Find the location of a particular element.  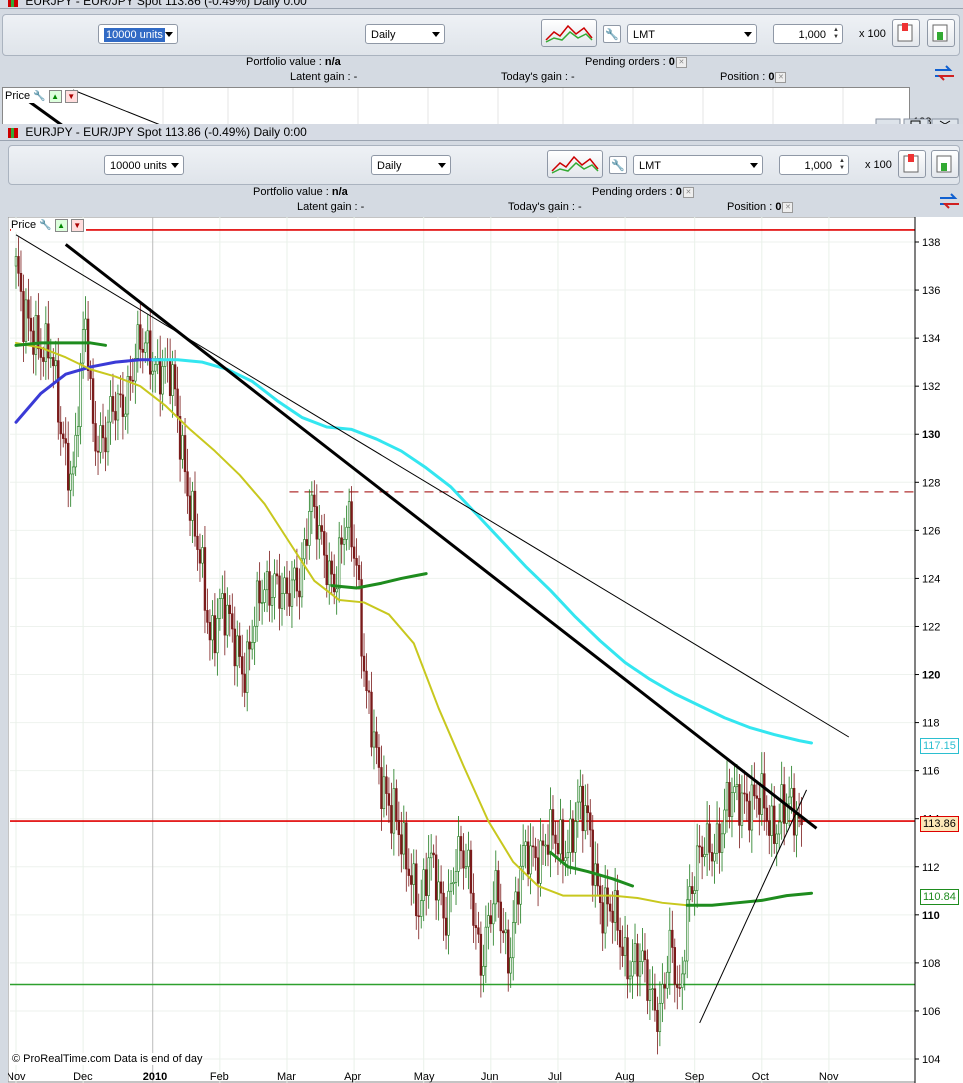

front-order-type-select: LMT is located at coordinates (698, 165).